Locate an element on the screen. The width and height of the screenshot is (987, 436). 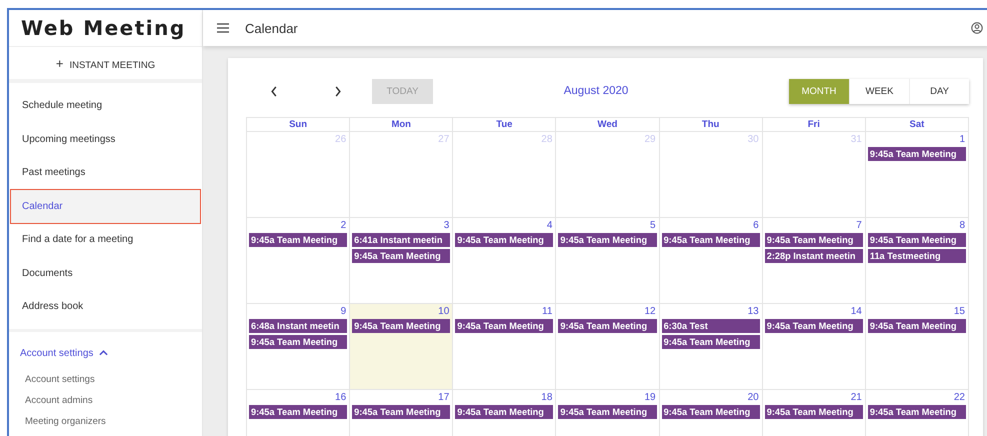
day-number: 2 is located at coordinates (344, 226).